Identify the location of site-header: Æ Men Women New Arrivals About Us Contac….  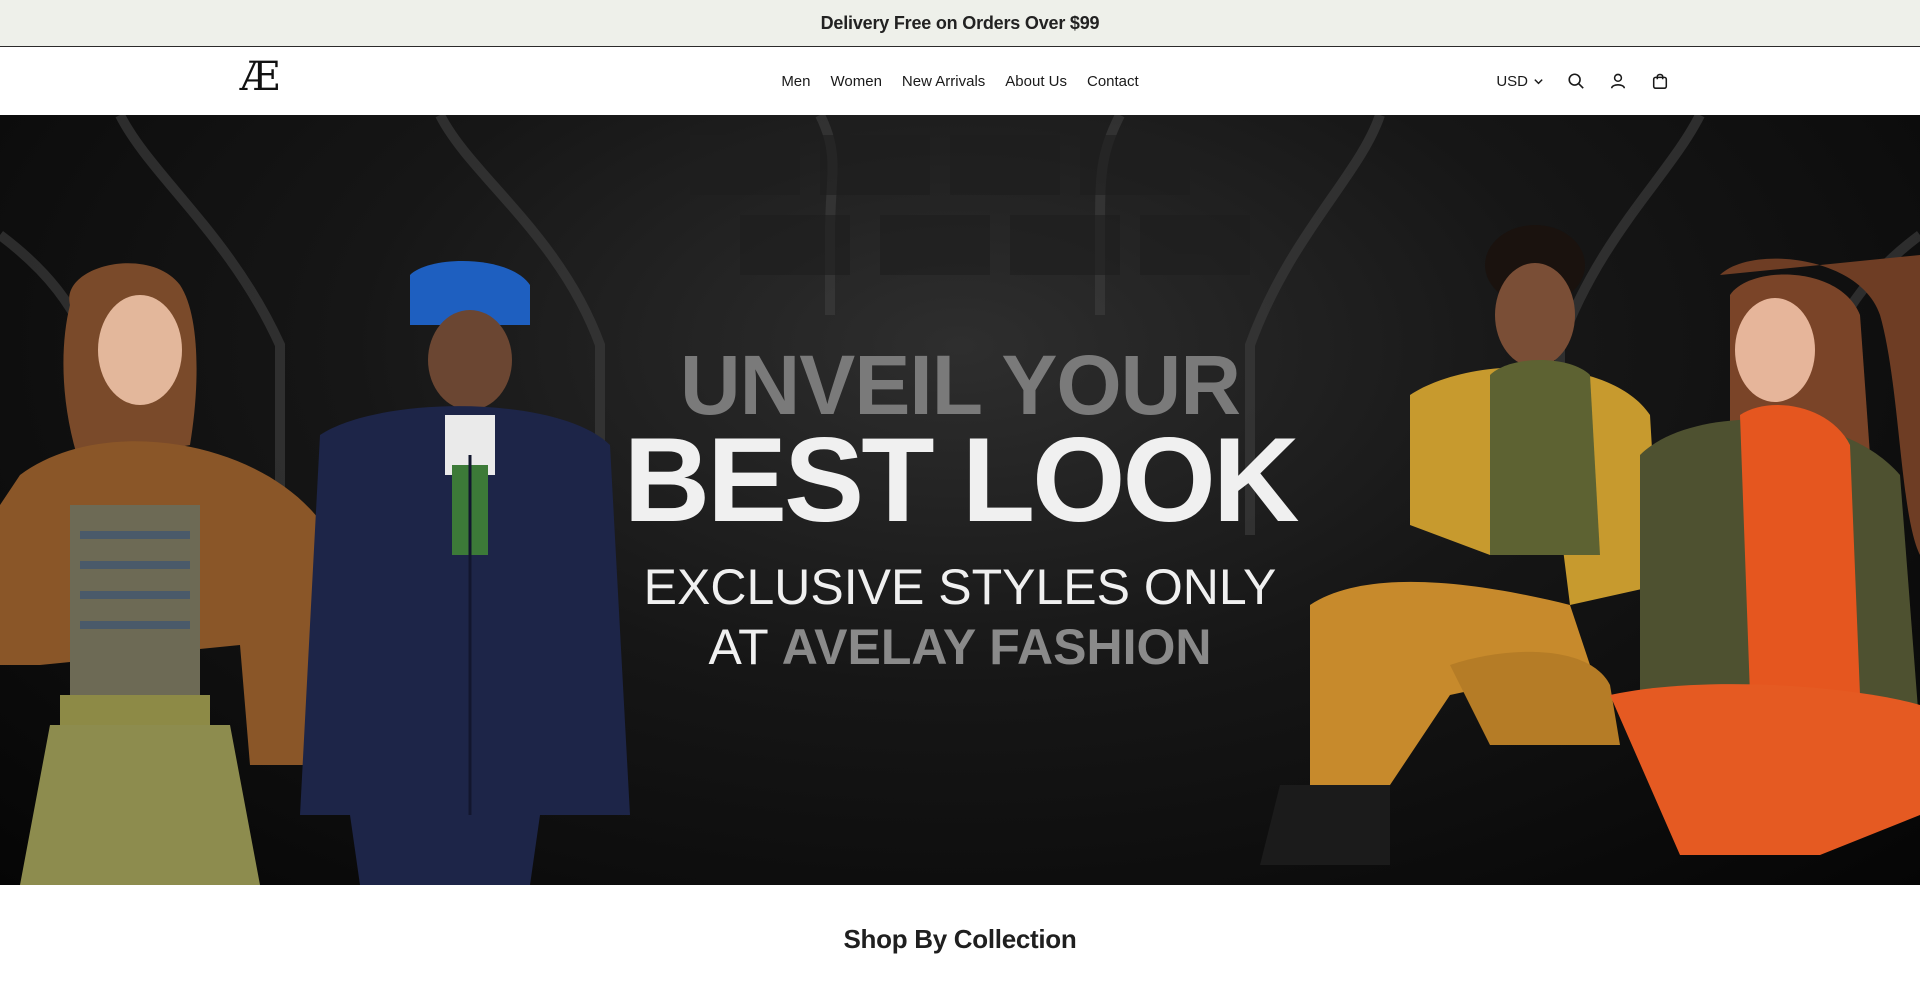
(960, 81).